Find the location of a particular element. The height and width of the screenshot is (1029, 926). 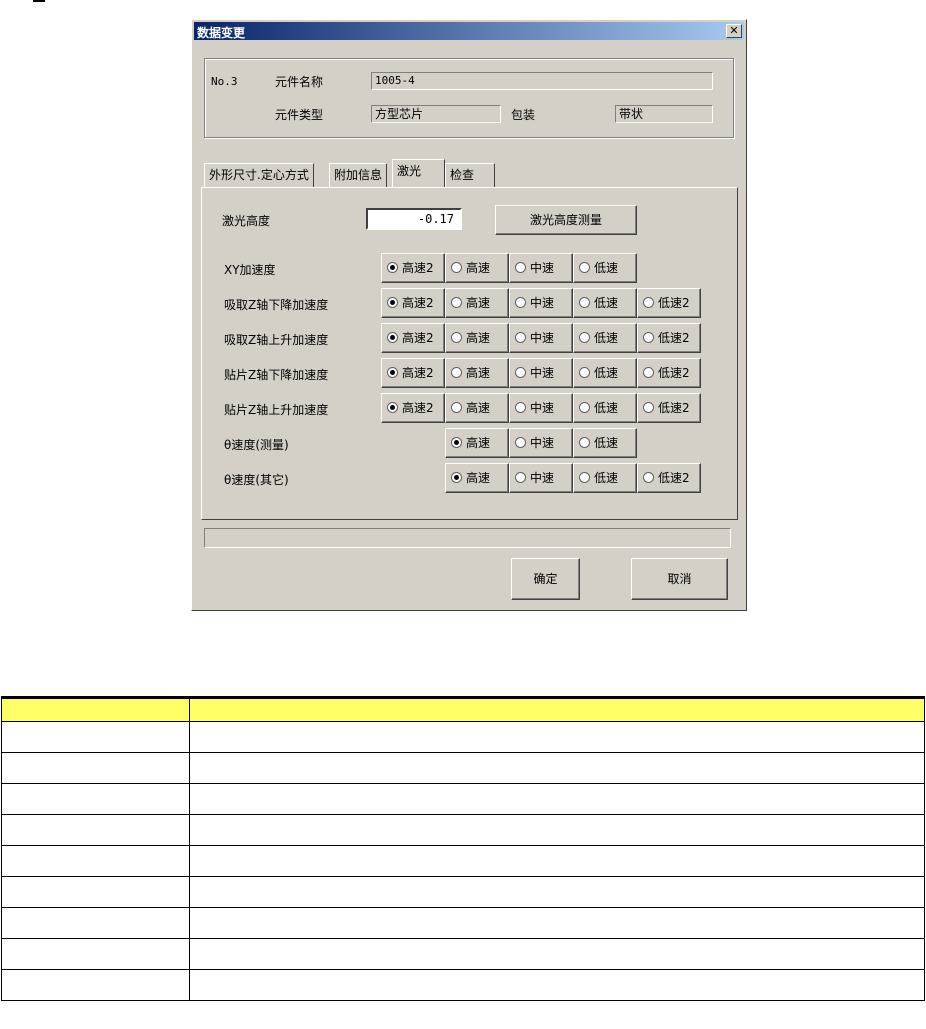

dialog-title: 数据变更 is located at coordinates (221, 33).